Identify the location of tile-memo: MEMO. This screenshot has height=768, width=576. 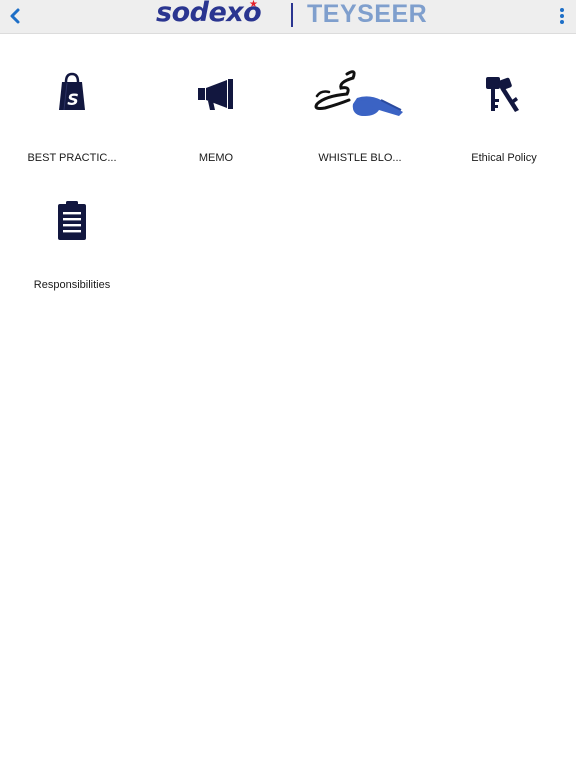
(216, 125).